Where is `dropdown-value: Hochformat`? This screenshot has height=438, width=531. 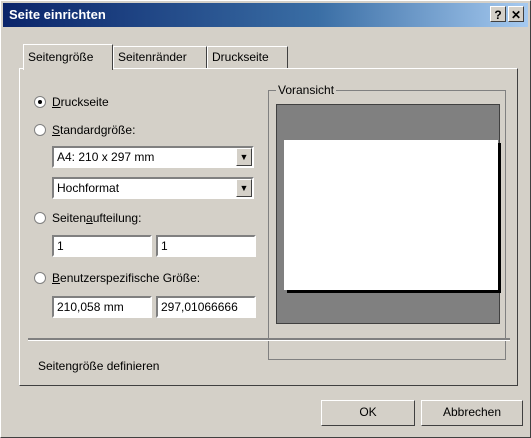
dropdown-value: Hochformat is located at coordinates (88, 188).